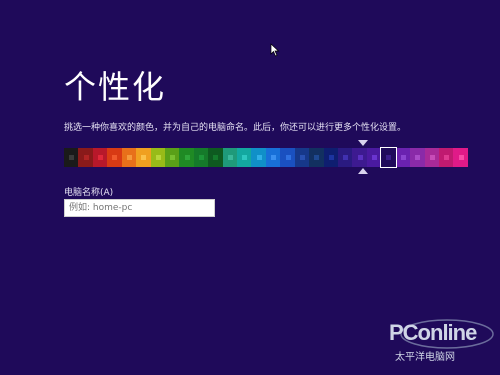 This screenshot has width=500, height=375. What do you see at coordinates (115, 87) in the screenshot?
I see `page-title: 个性化` at bounding box center [115, 87].